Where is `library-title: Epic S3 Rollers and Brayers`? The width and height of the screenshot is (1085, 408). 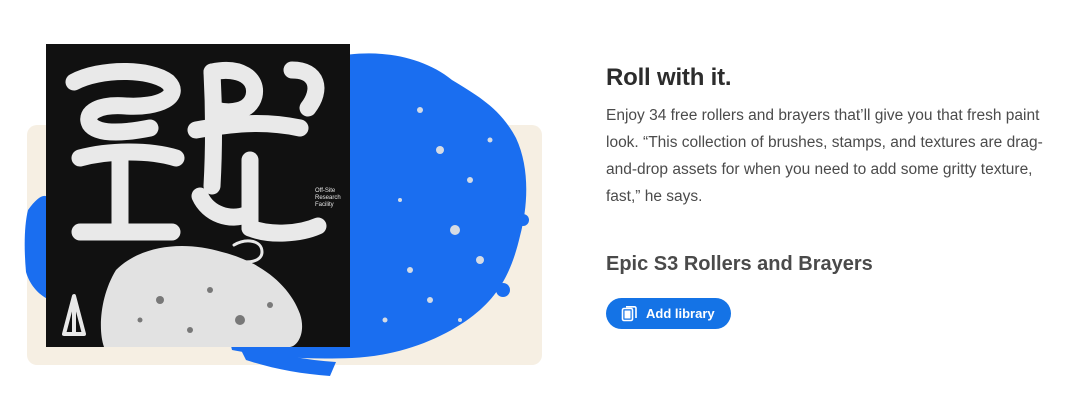 library-title: Epic S3 Rollers and Brayers is located at coordinates (739, 264).